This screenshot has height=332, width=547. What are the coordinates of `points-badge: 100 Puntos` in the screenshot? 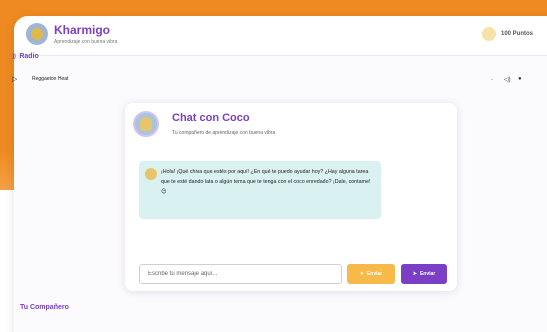 It's located at (507, 34).